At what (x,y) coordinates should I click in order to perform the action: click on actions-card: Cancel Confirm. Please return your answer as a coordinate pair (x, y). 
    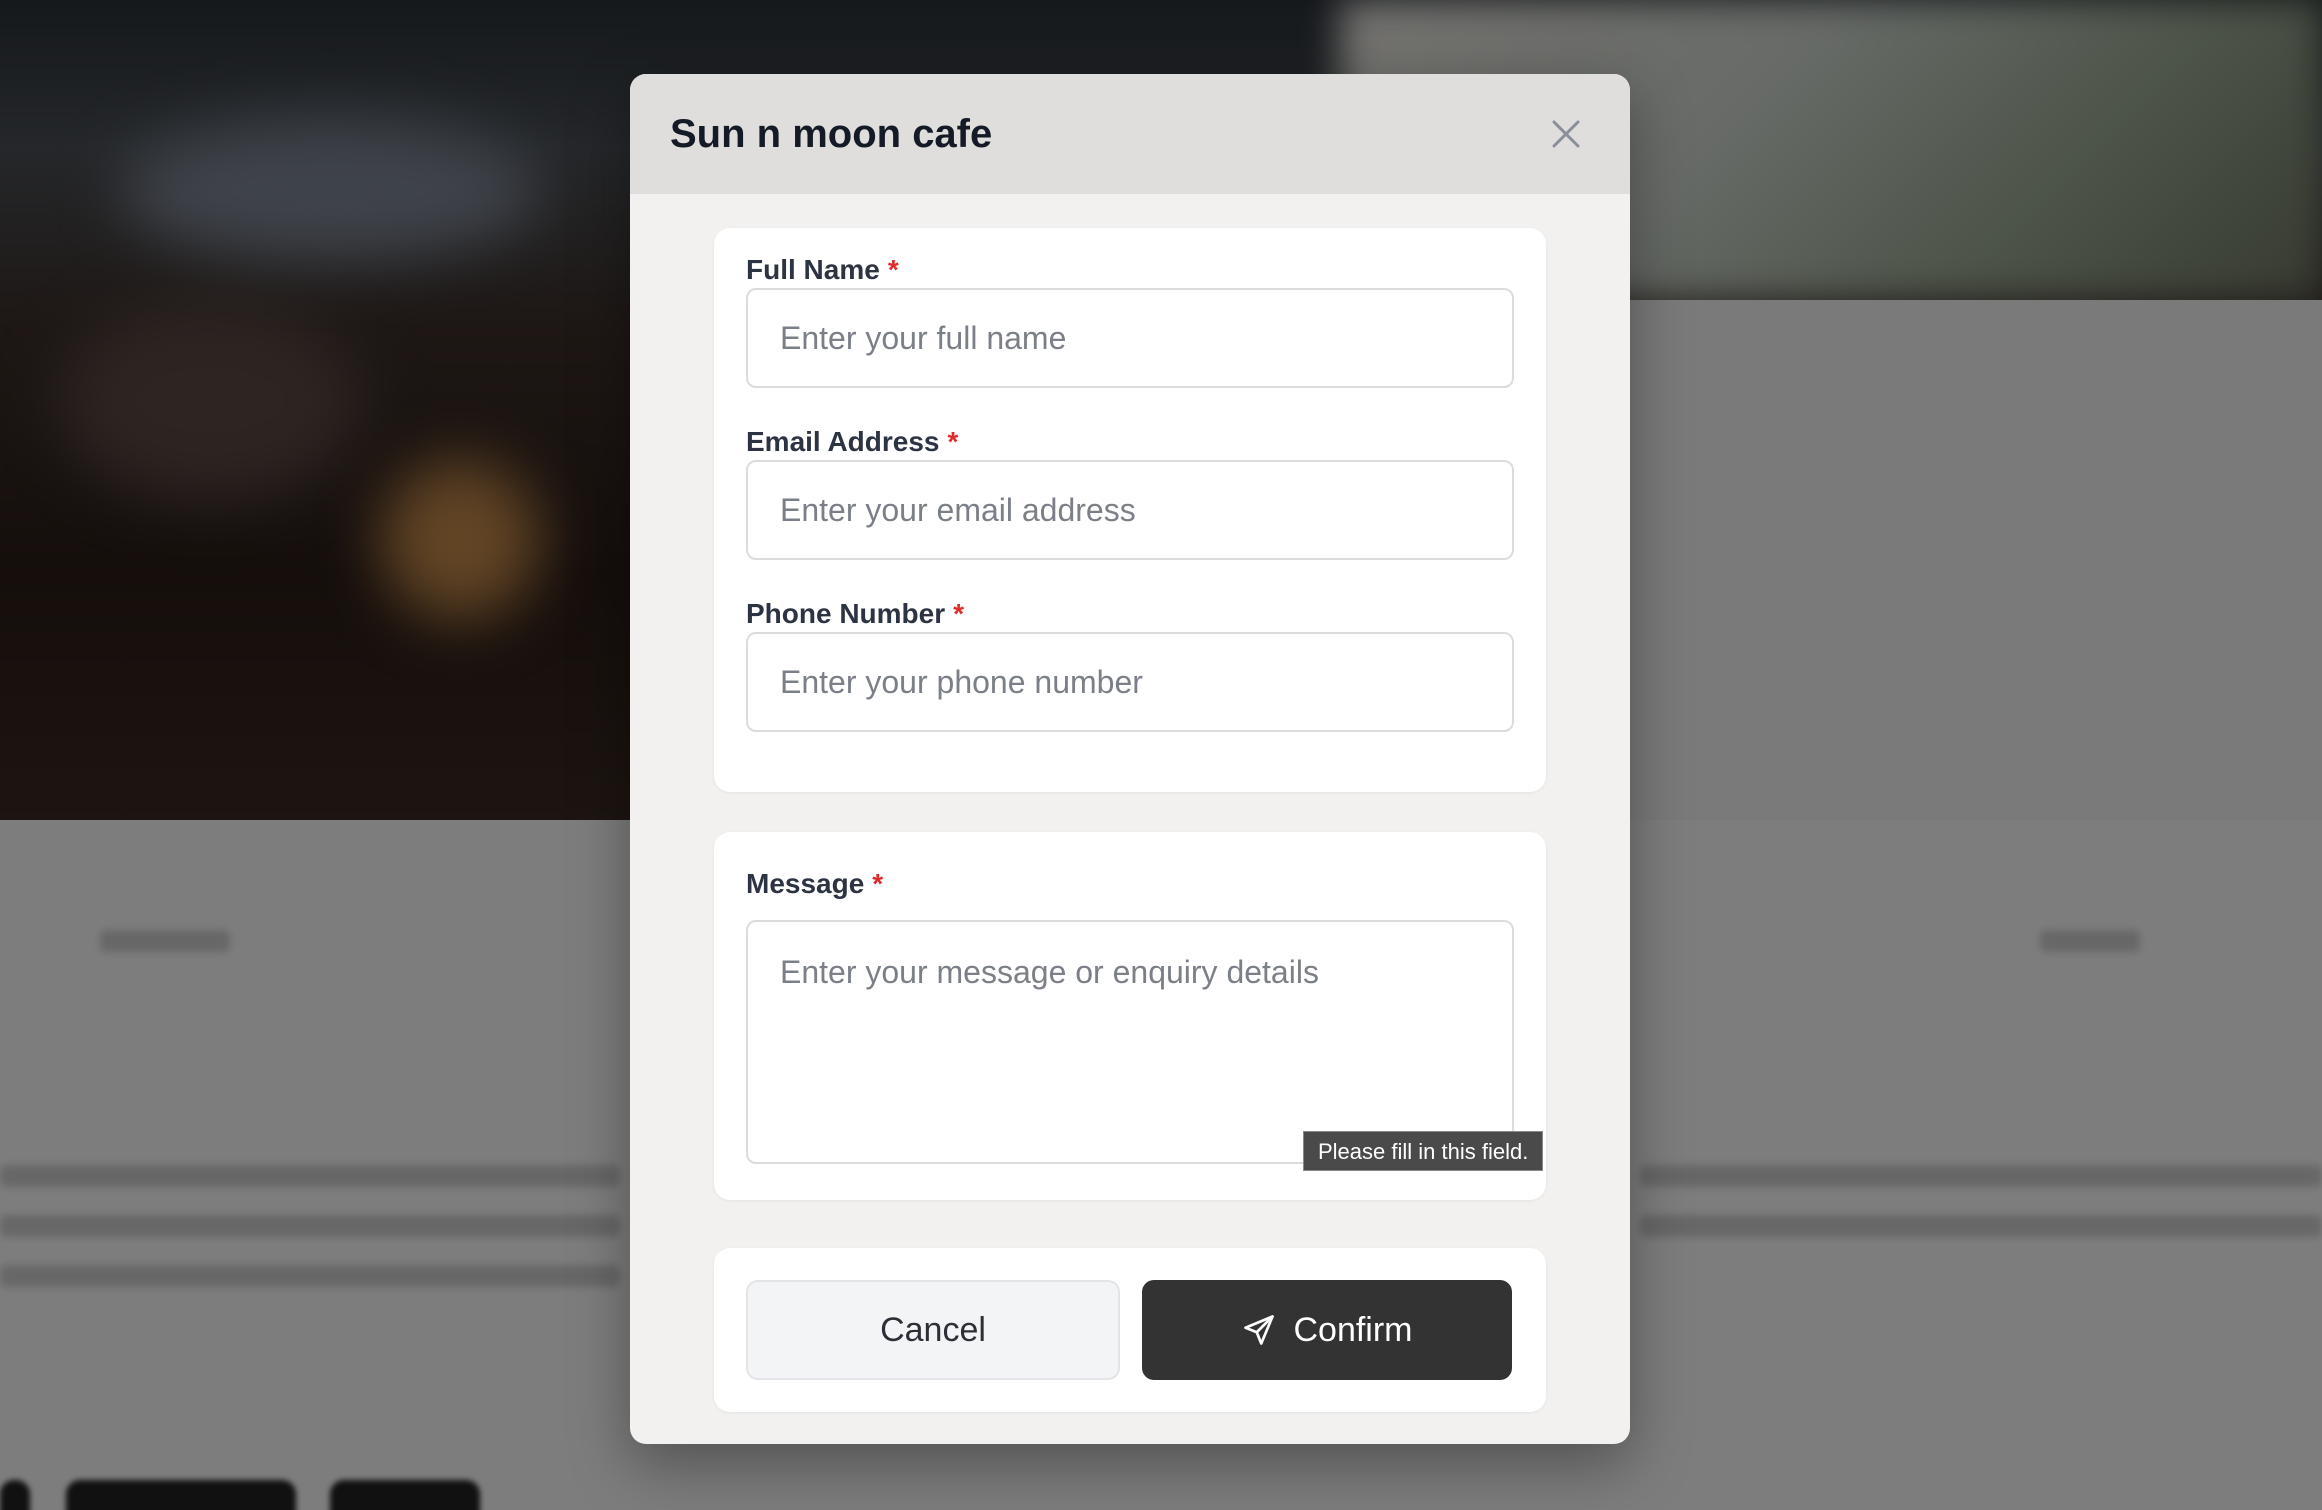
    Looking at the image, I should click on (1130, 1330).